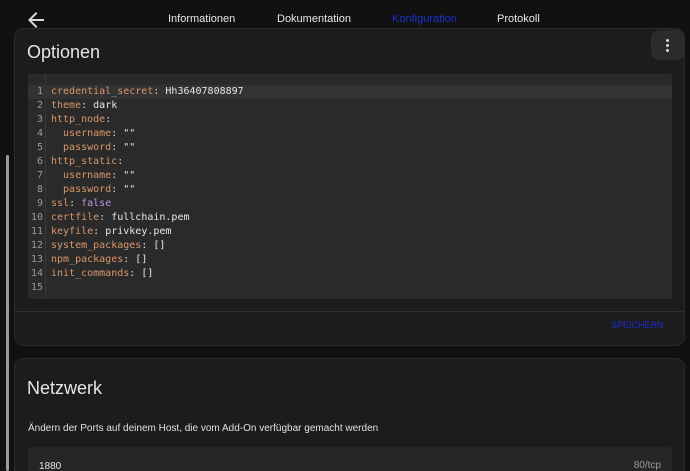  Describe the element at coordinates (647, 465) in the screenshot. I see `port-suffix: 80/tcp` at that location.